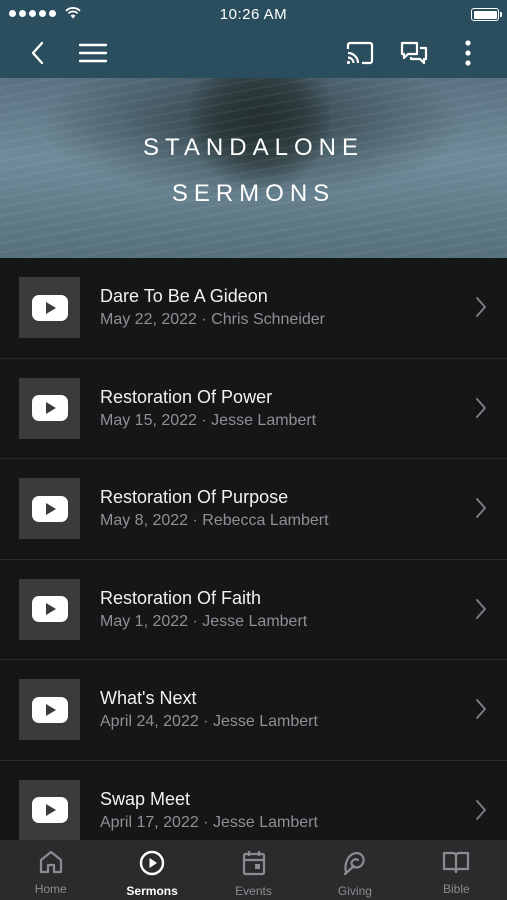  I want to click on tab-giving: Giving, so click(354, 870).